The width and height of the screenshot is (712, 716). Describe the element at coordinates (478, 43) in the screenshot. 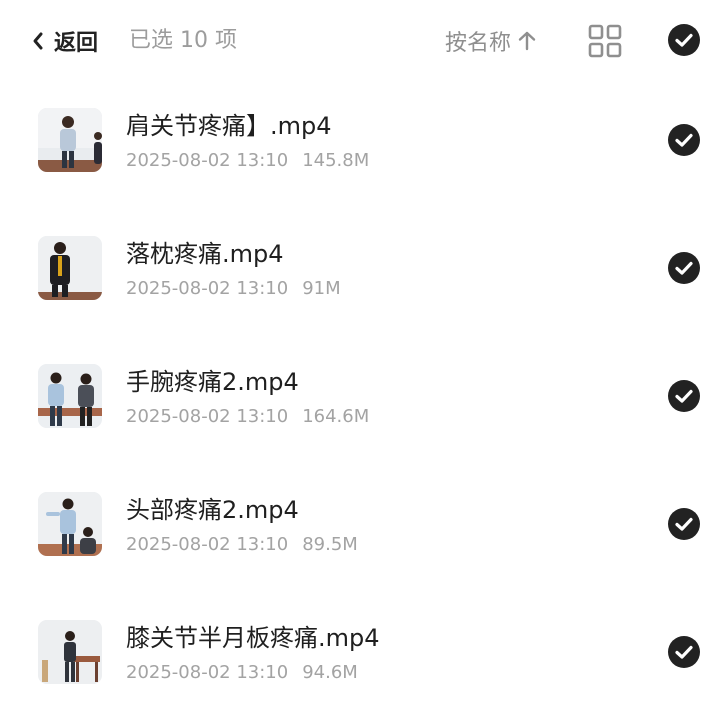

I see `sort-label: 按名称` at that location.